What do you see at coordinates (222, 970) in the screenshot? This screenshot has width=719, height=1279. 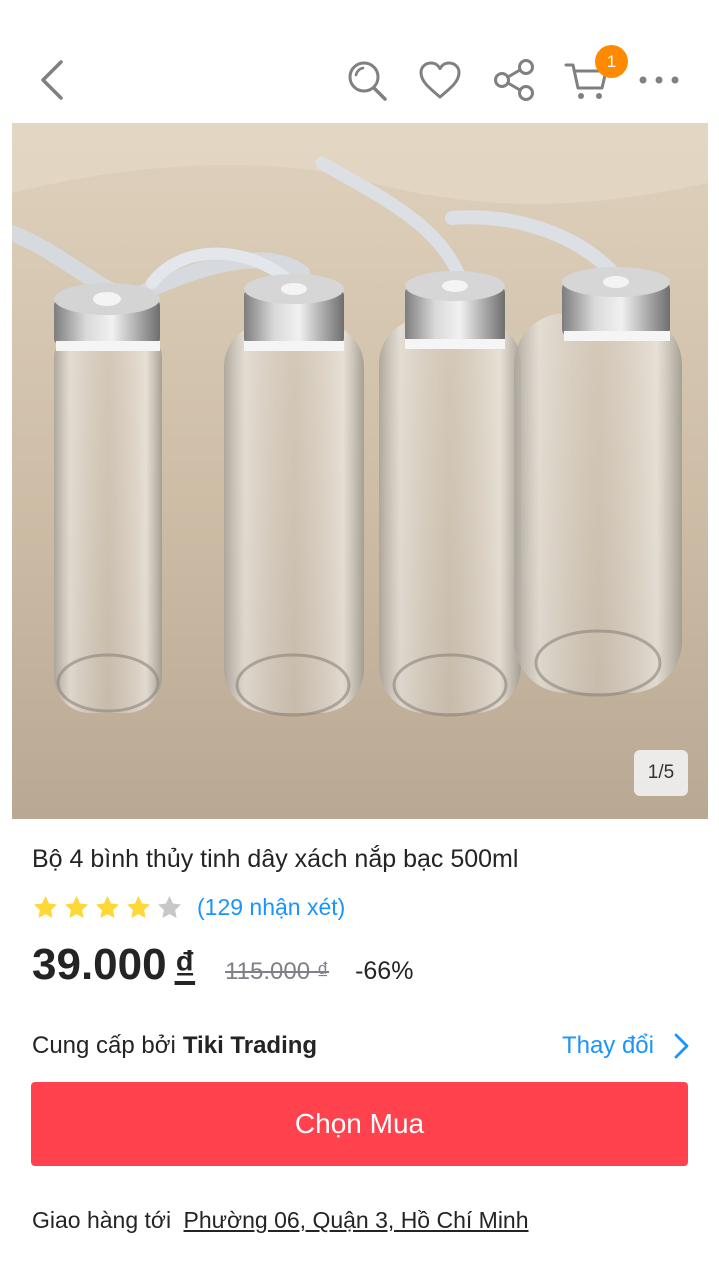 I see `price-row: 39.000 ₫ 115.000 ₫ -66%` at bounding box center [222, 970].